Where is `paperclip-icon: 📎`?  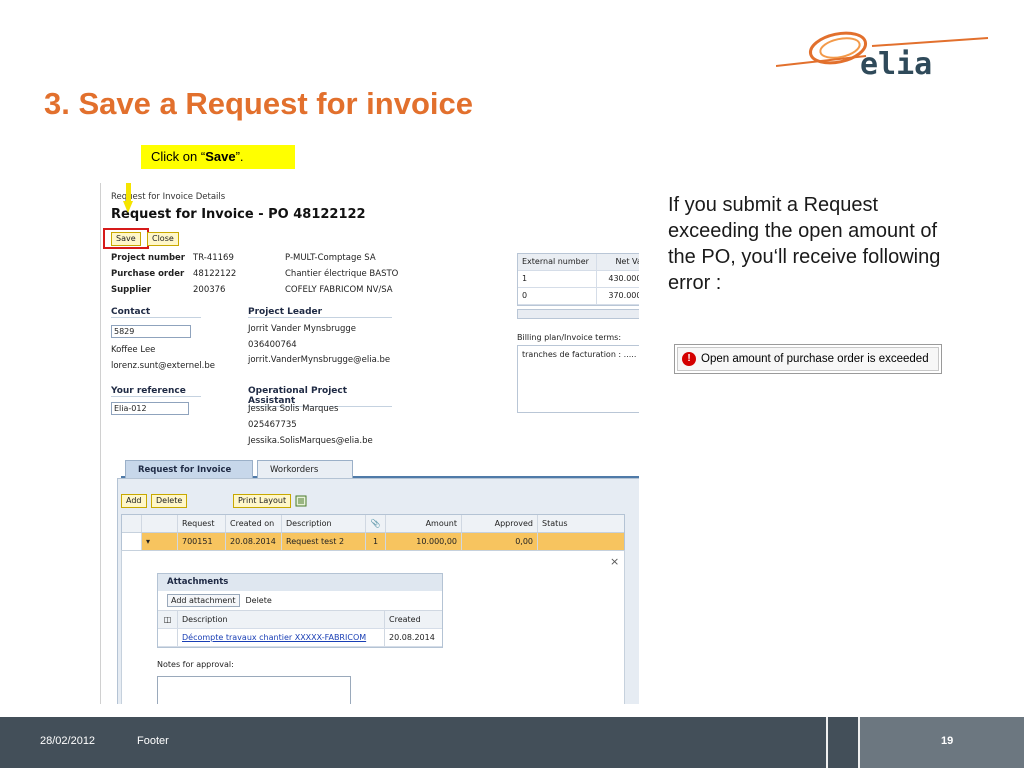
paperclip-icon: 📎 is located at coordinates (376, 523).